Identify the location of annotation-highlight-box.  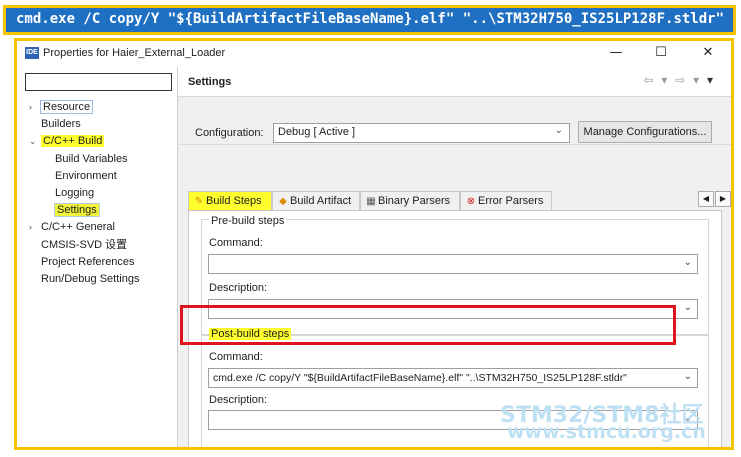
(428, 325).